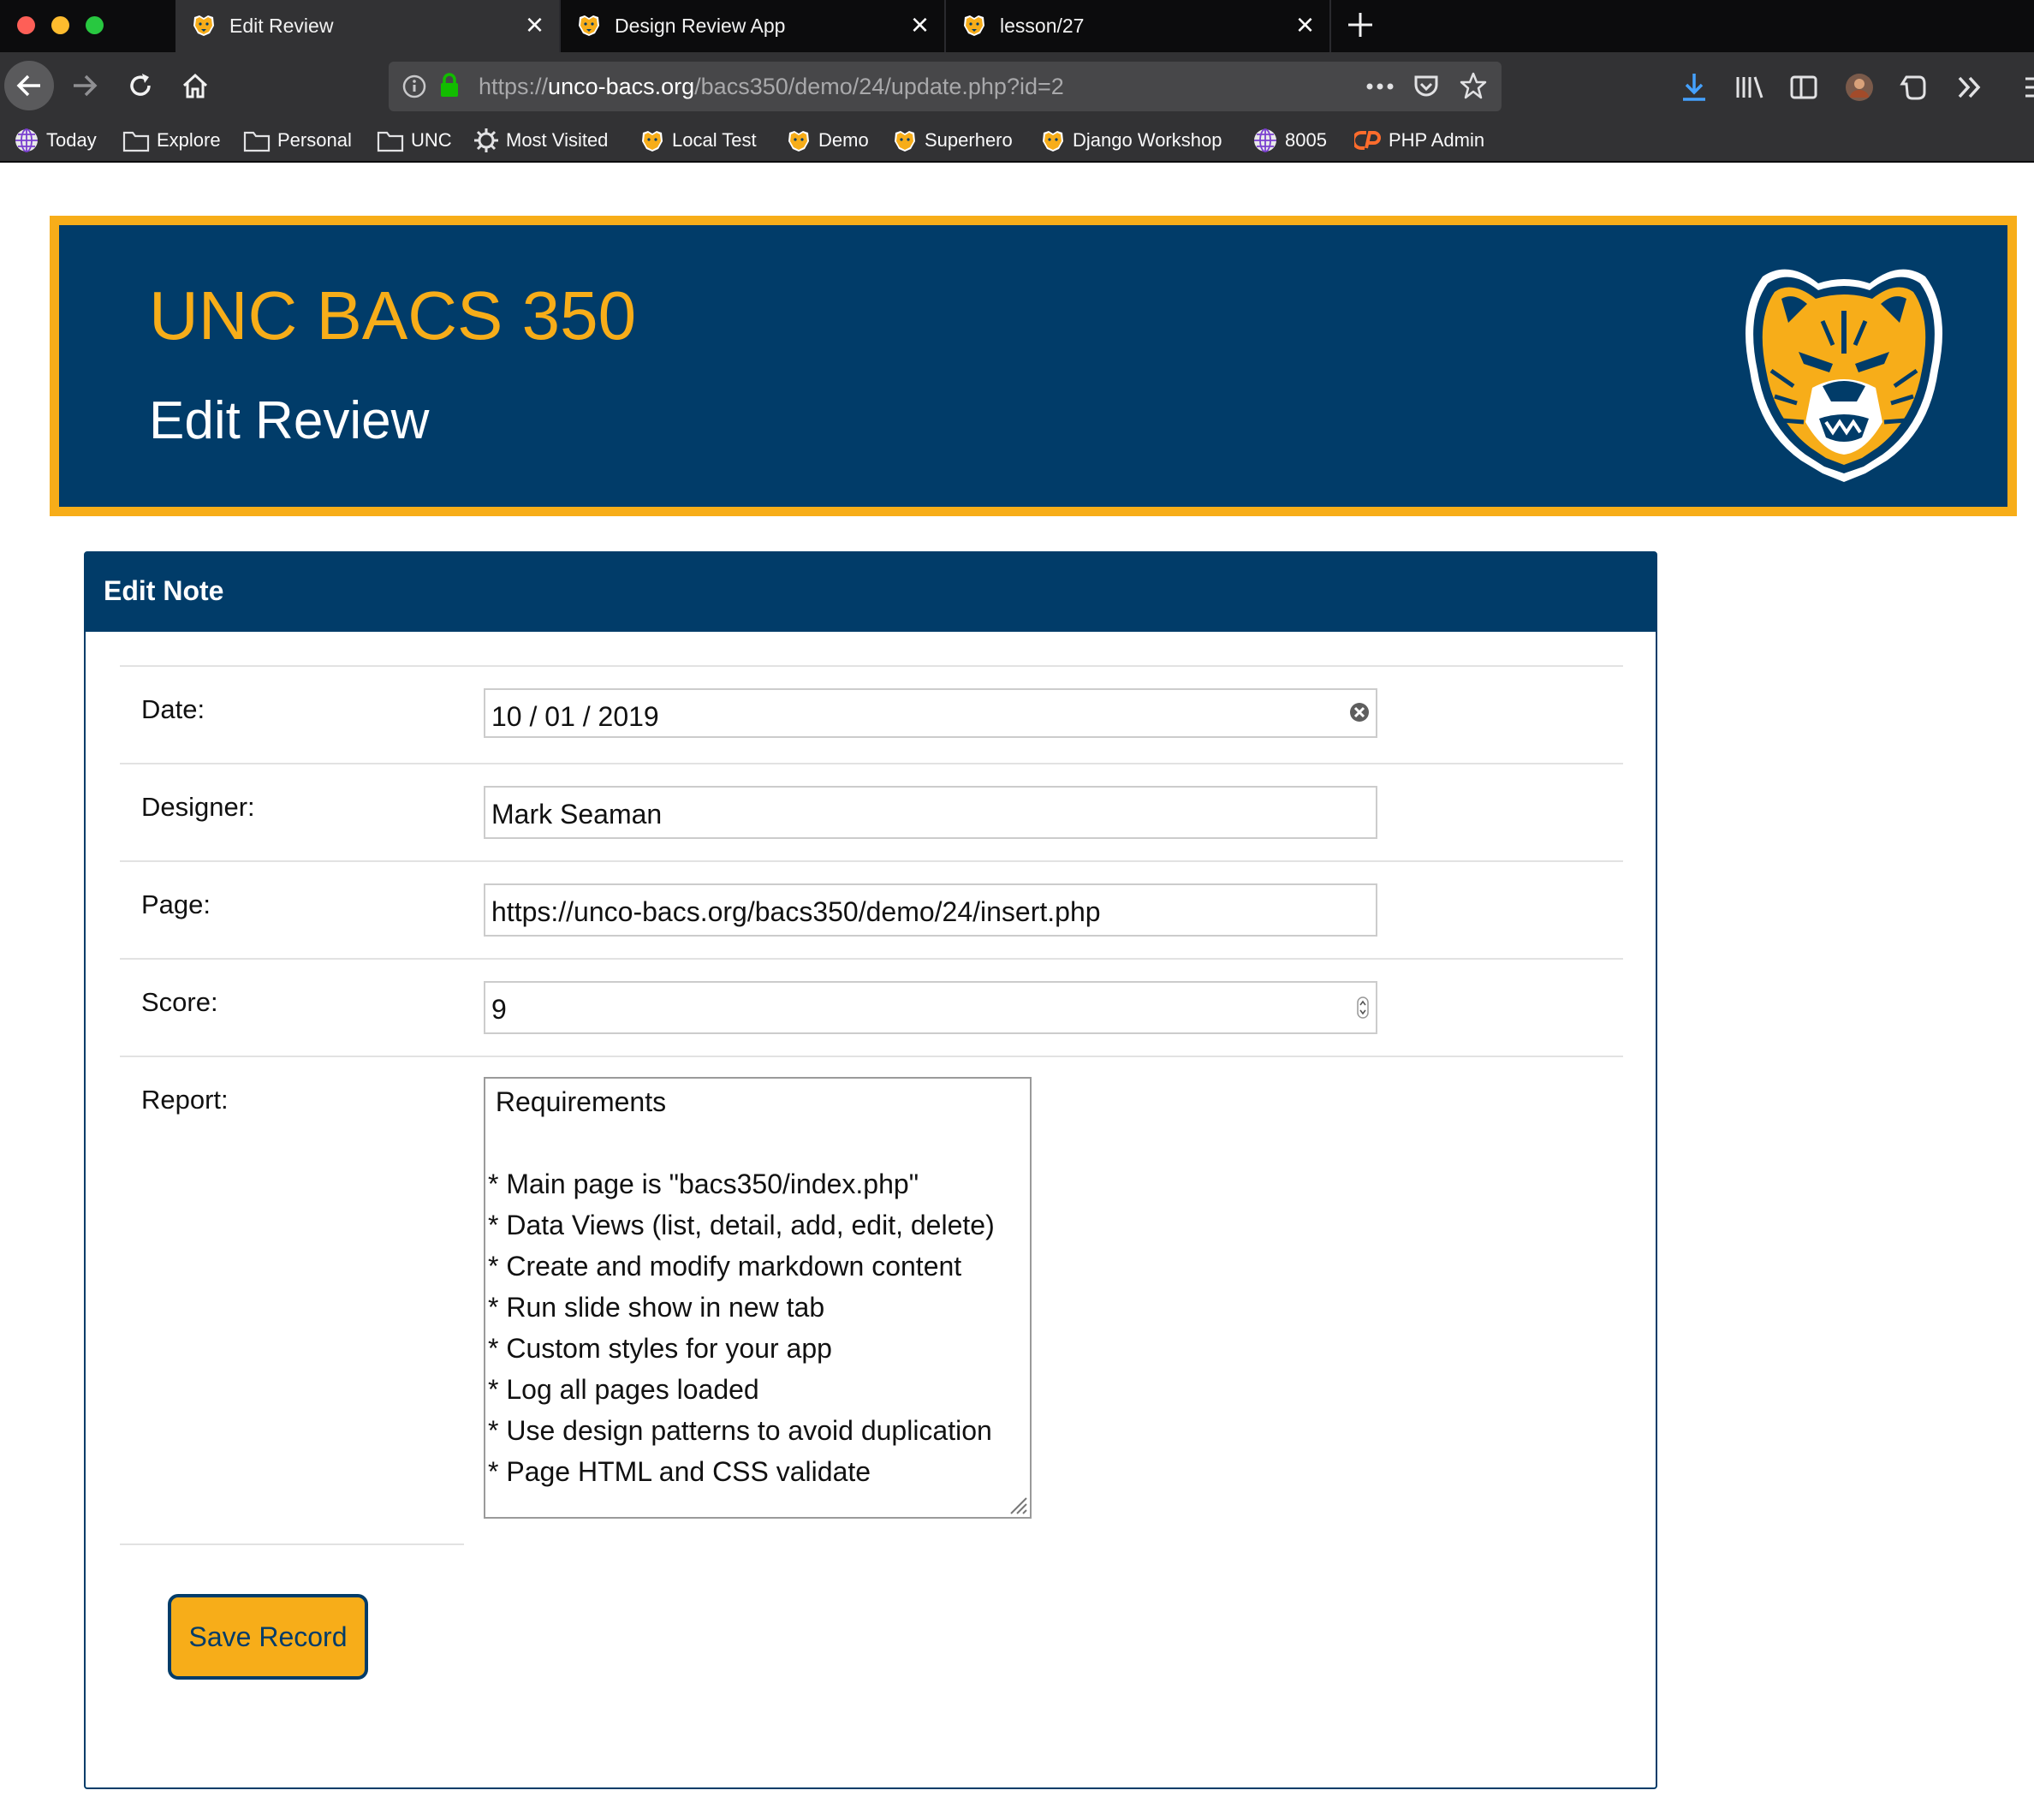 Image resolution: width=2034 pixels, height=1820 pixels. What do you see at coordinates (660, 1348) in the screenshot?
I see `report-line: * Custom styles for your app` at bounding box center [660, 1348].